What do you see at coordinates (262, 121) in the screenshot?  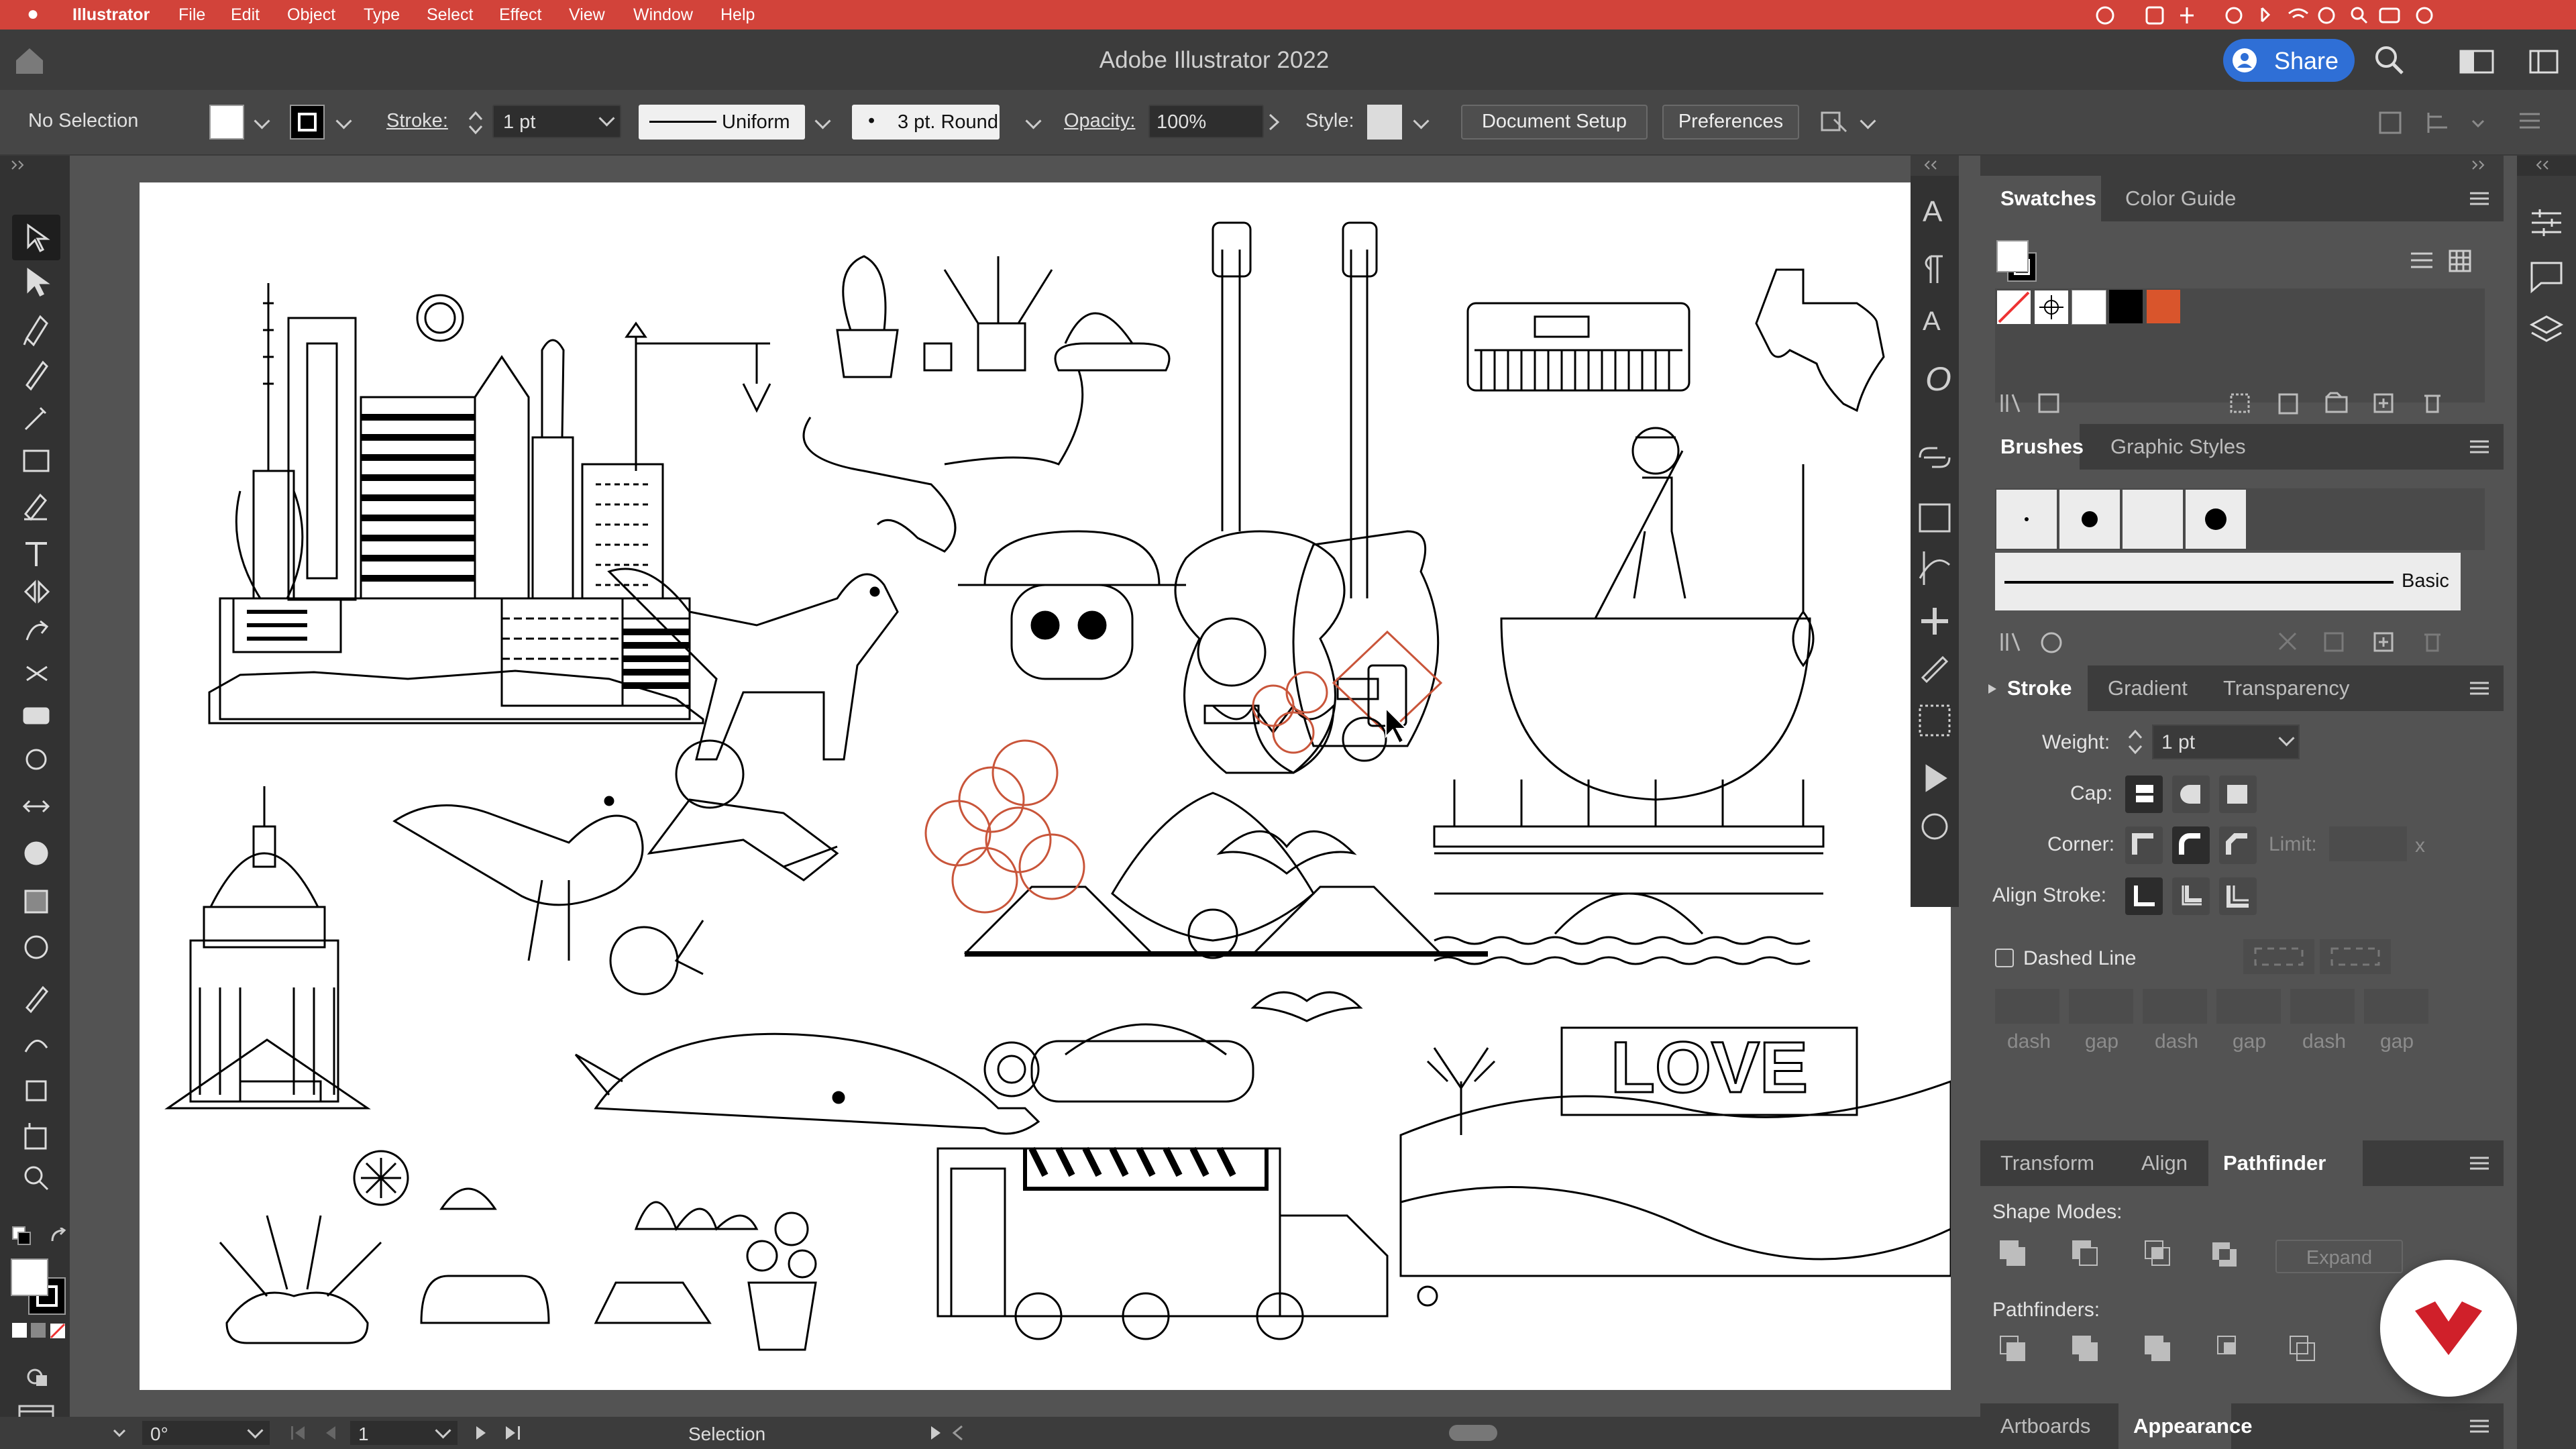 I see `fill-dropdown-icon` at bounding box center [262, 121].